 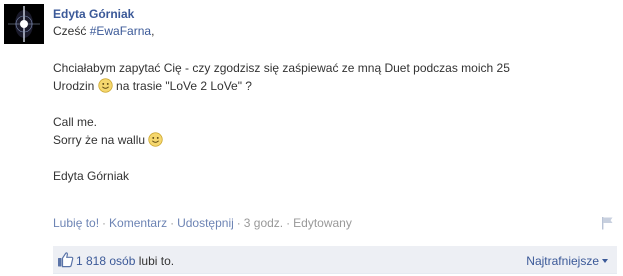 I want to click on body-line-2-start: Urodzin, so click(x=75, y=86).